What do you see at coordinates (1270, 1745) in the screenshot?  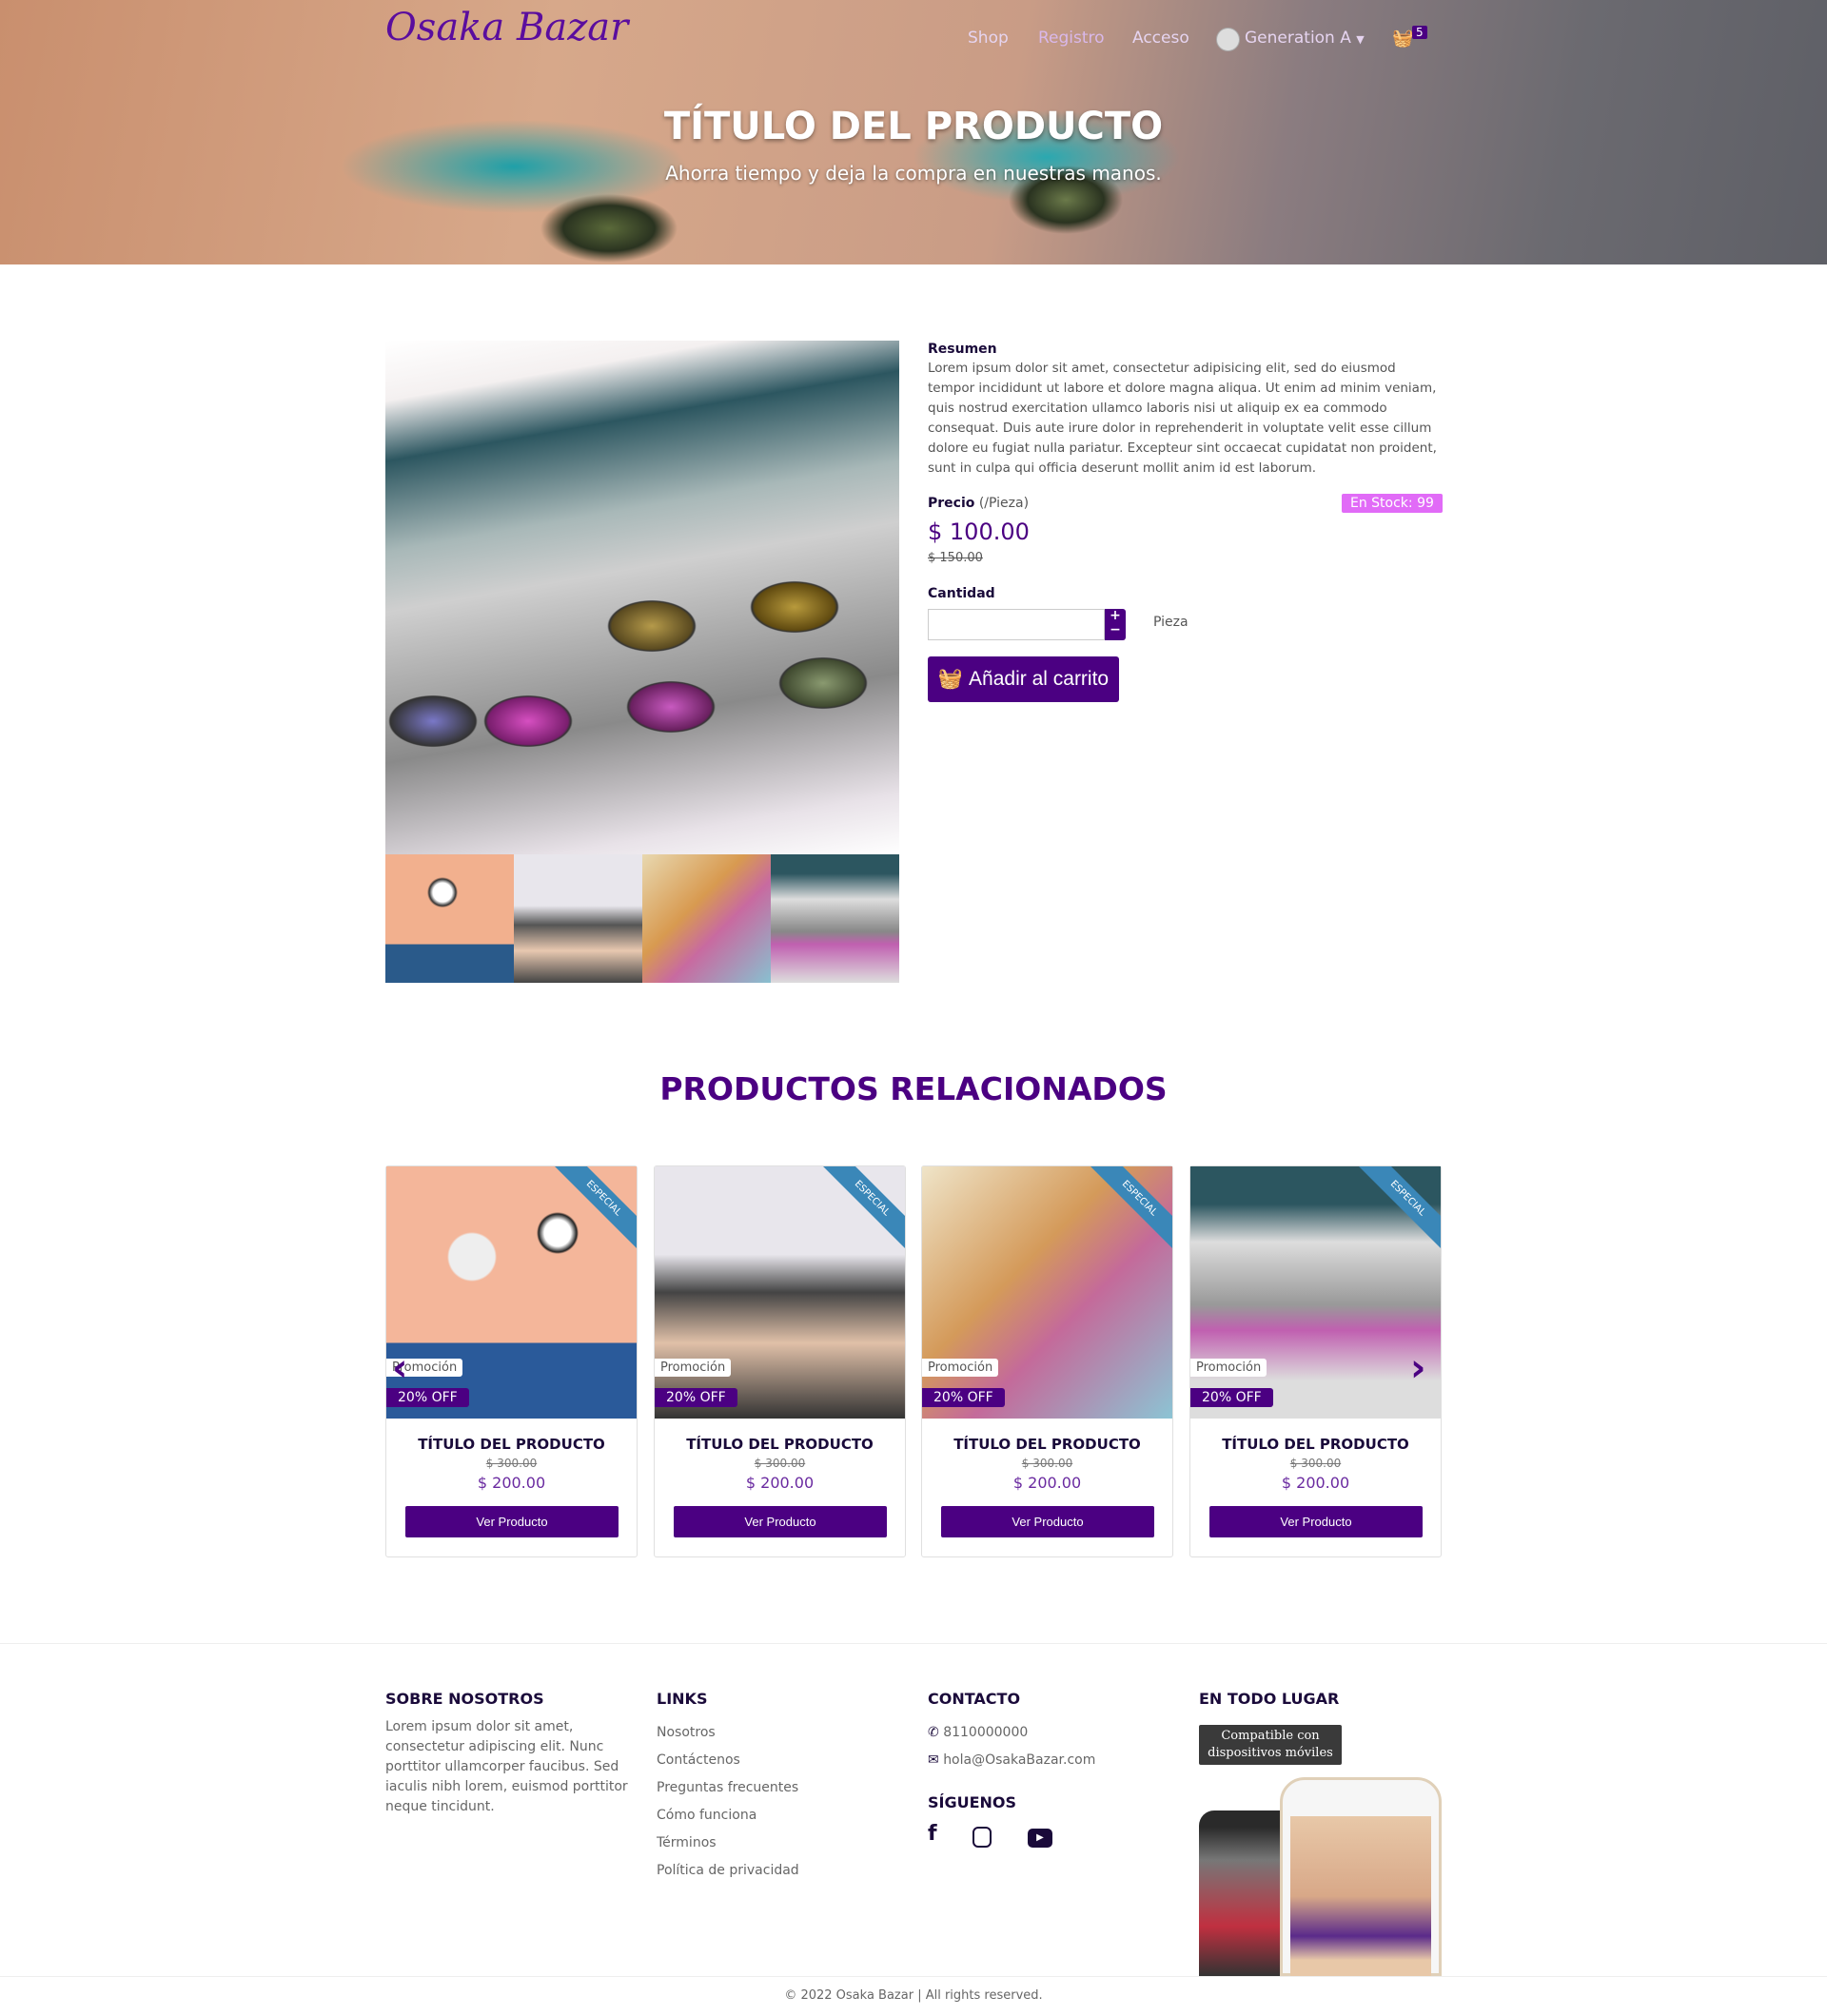 I see `mobile-compatible-badge: Compatible con dispositivos móviles` at bounding box center [1270, 1745].